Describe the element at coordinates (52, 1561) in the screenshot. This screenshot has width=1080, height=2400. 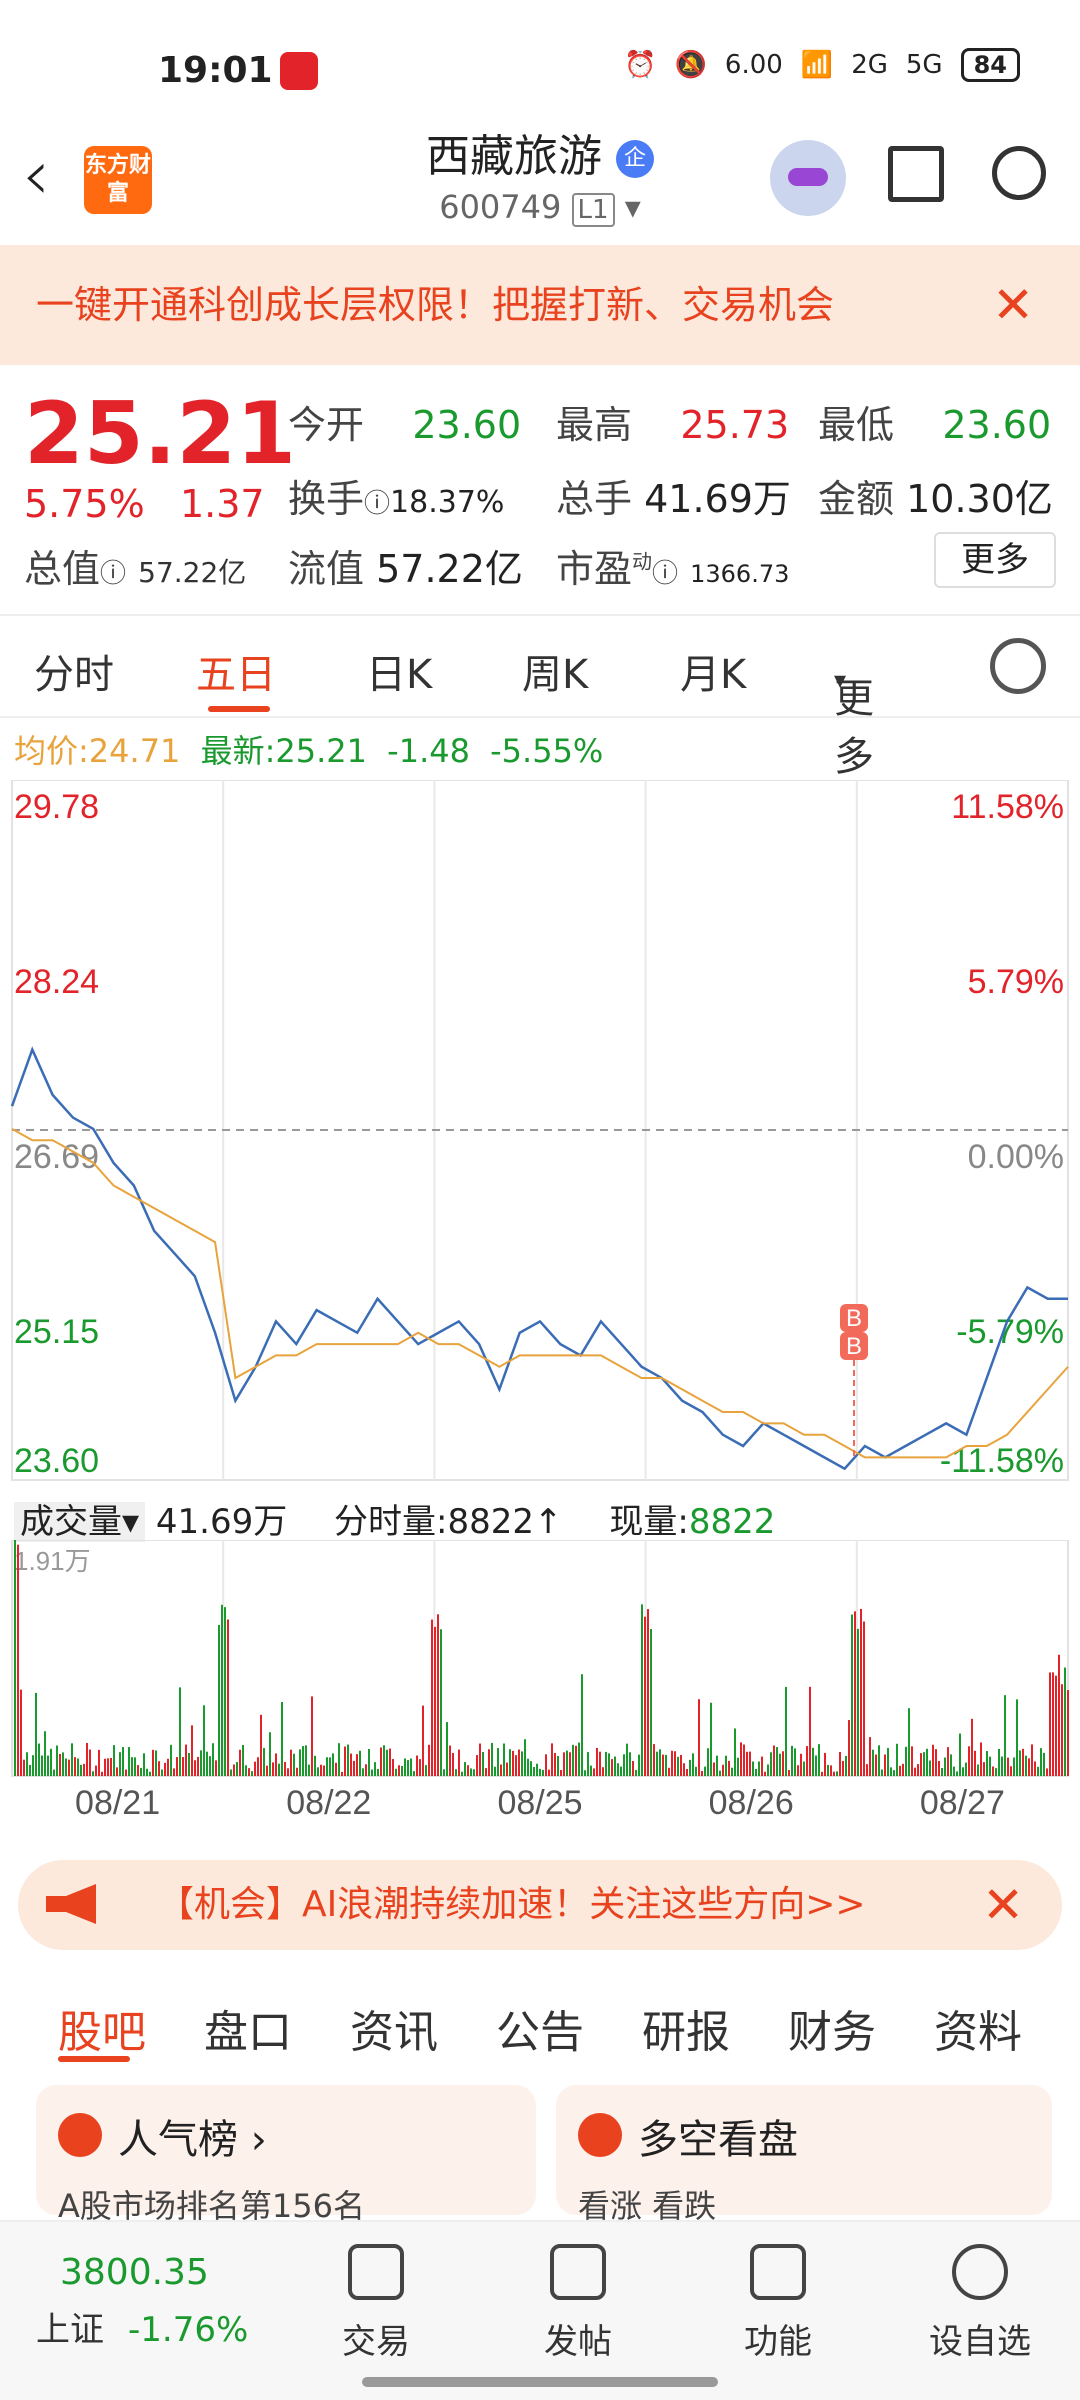
I see `volume-max-label: 1.91万` at that location.